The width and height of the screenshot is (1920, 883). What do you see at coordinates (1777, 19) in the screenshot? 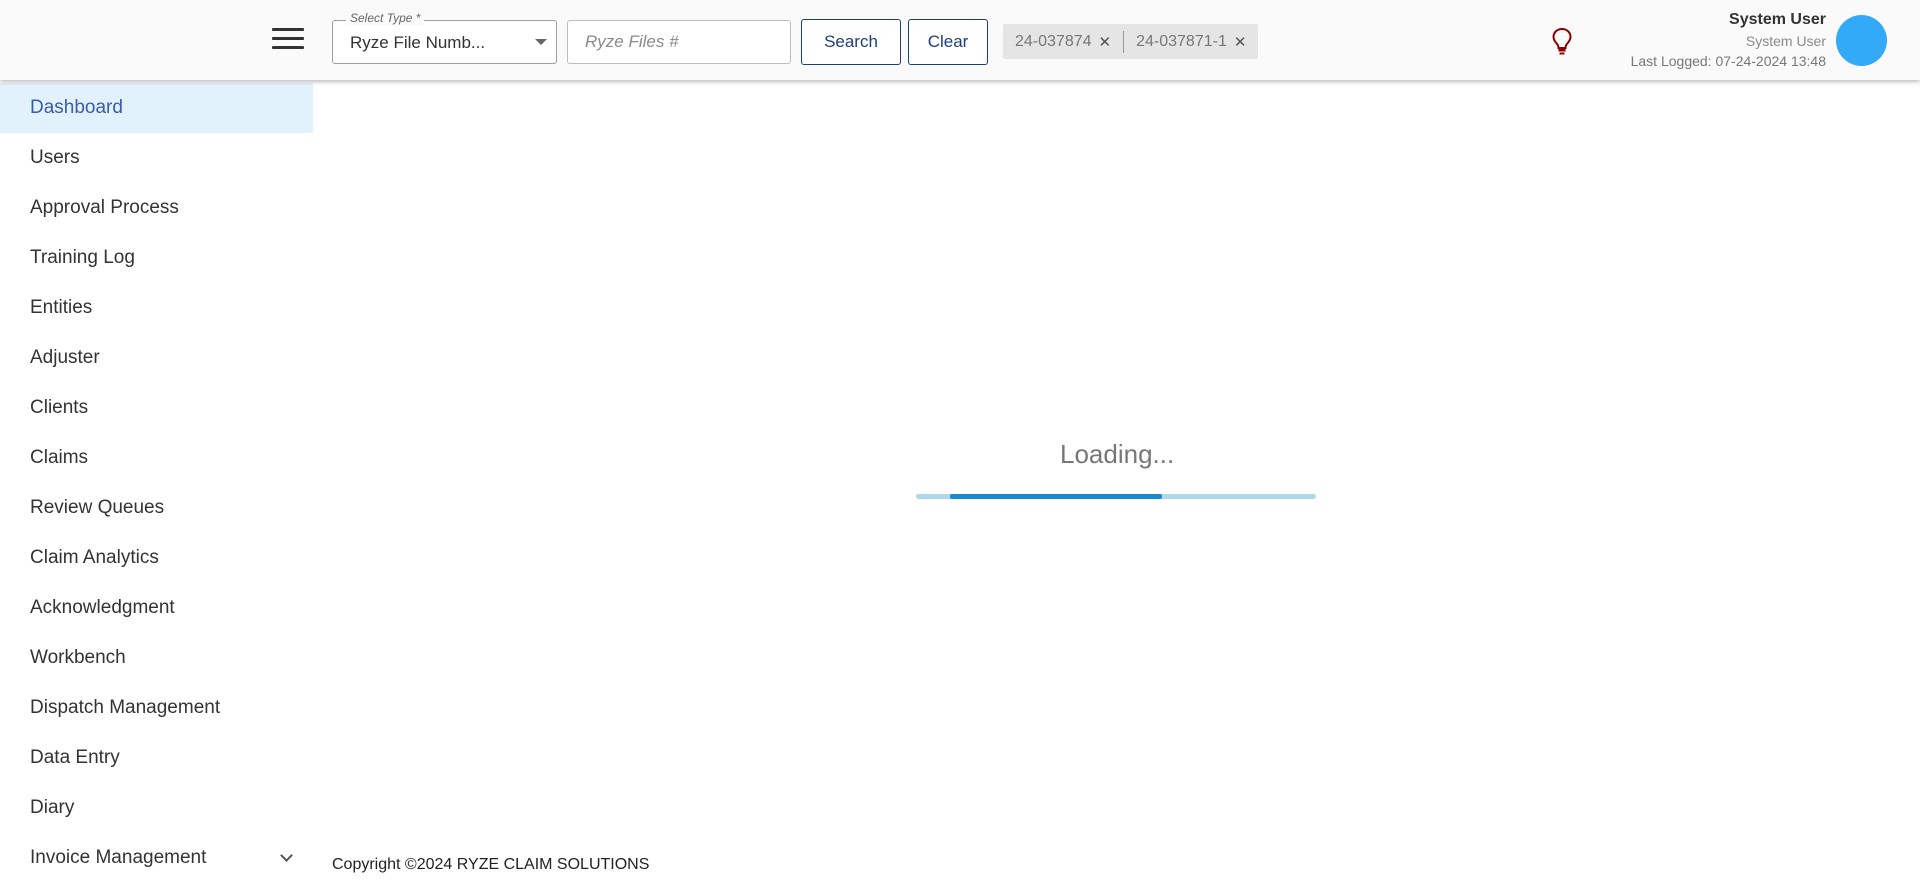
I see `user-name: System User` at bounding box center [1777, 19].